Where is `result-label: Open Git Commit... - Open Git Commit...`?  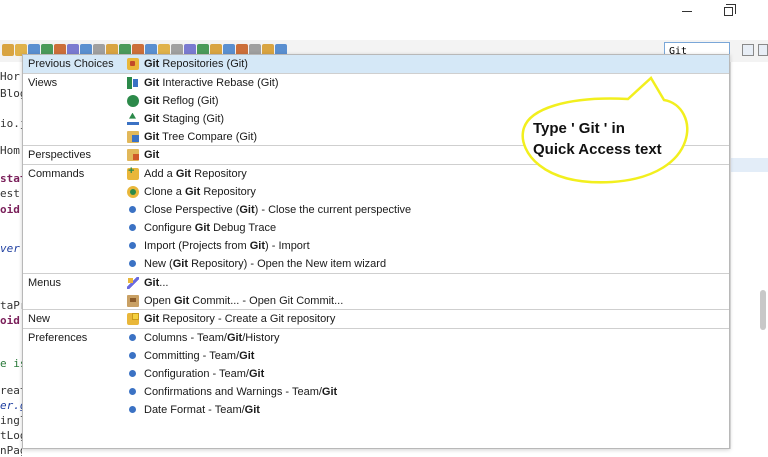 result-label: Open Git Commit... - Open Git Commit... is located at coordinates (235, 300).